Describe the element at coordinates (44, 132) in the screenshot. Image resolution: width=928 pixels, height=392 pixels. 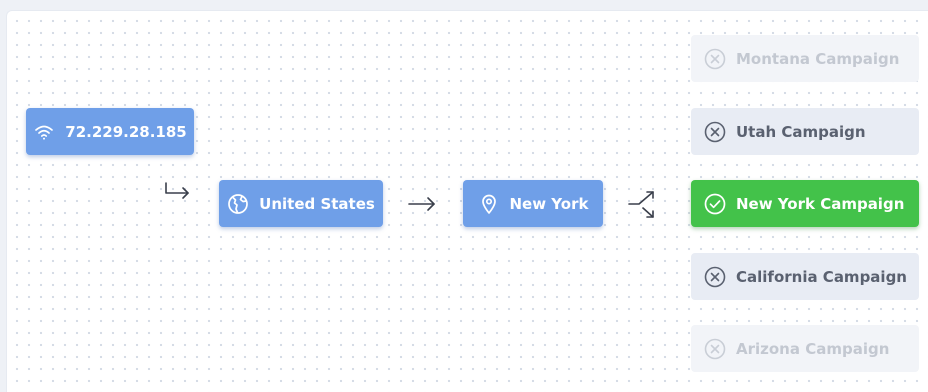
I see `wifi-icon` at that location.